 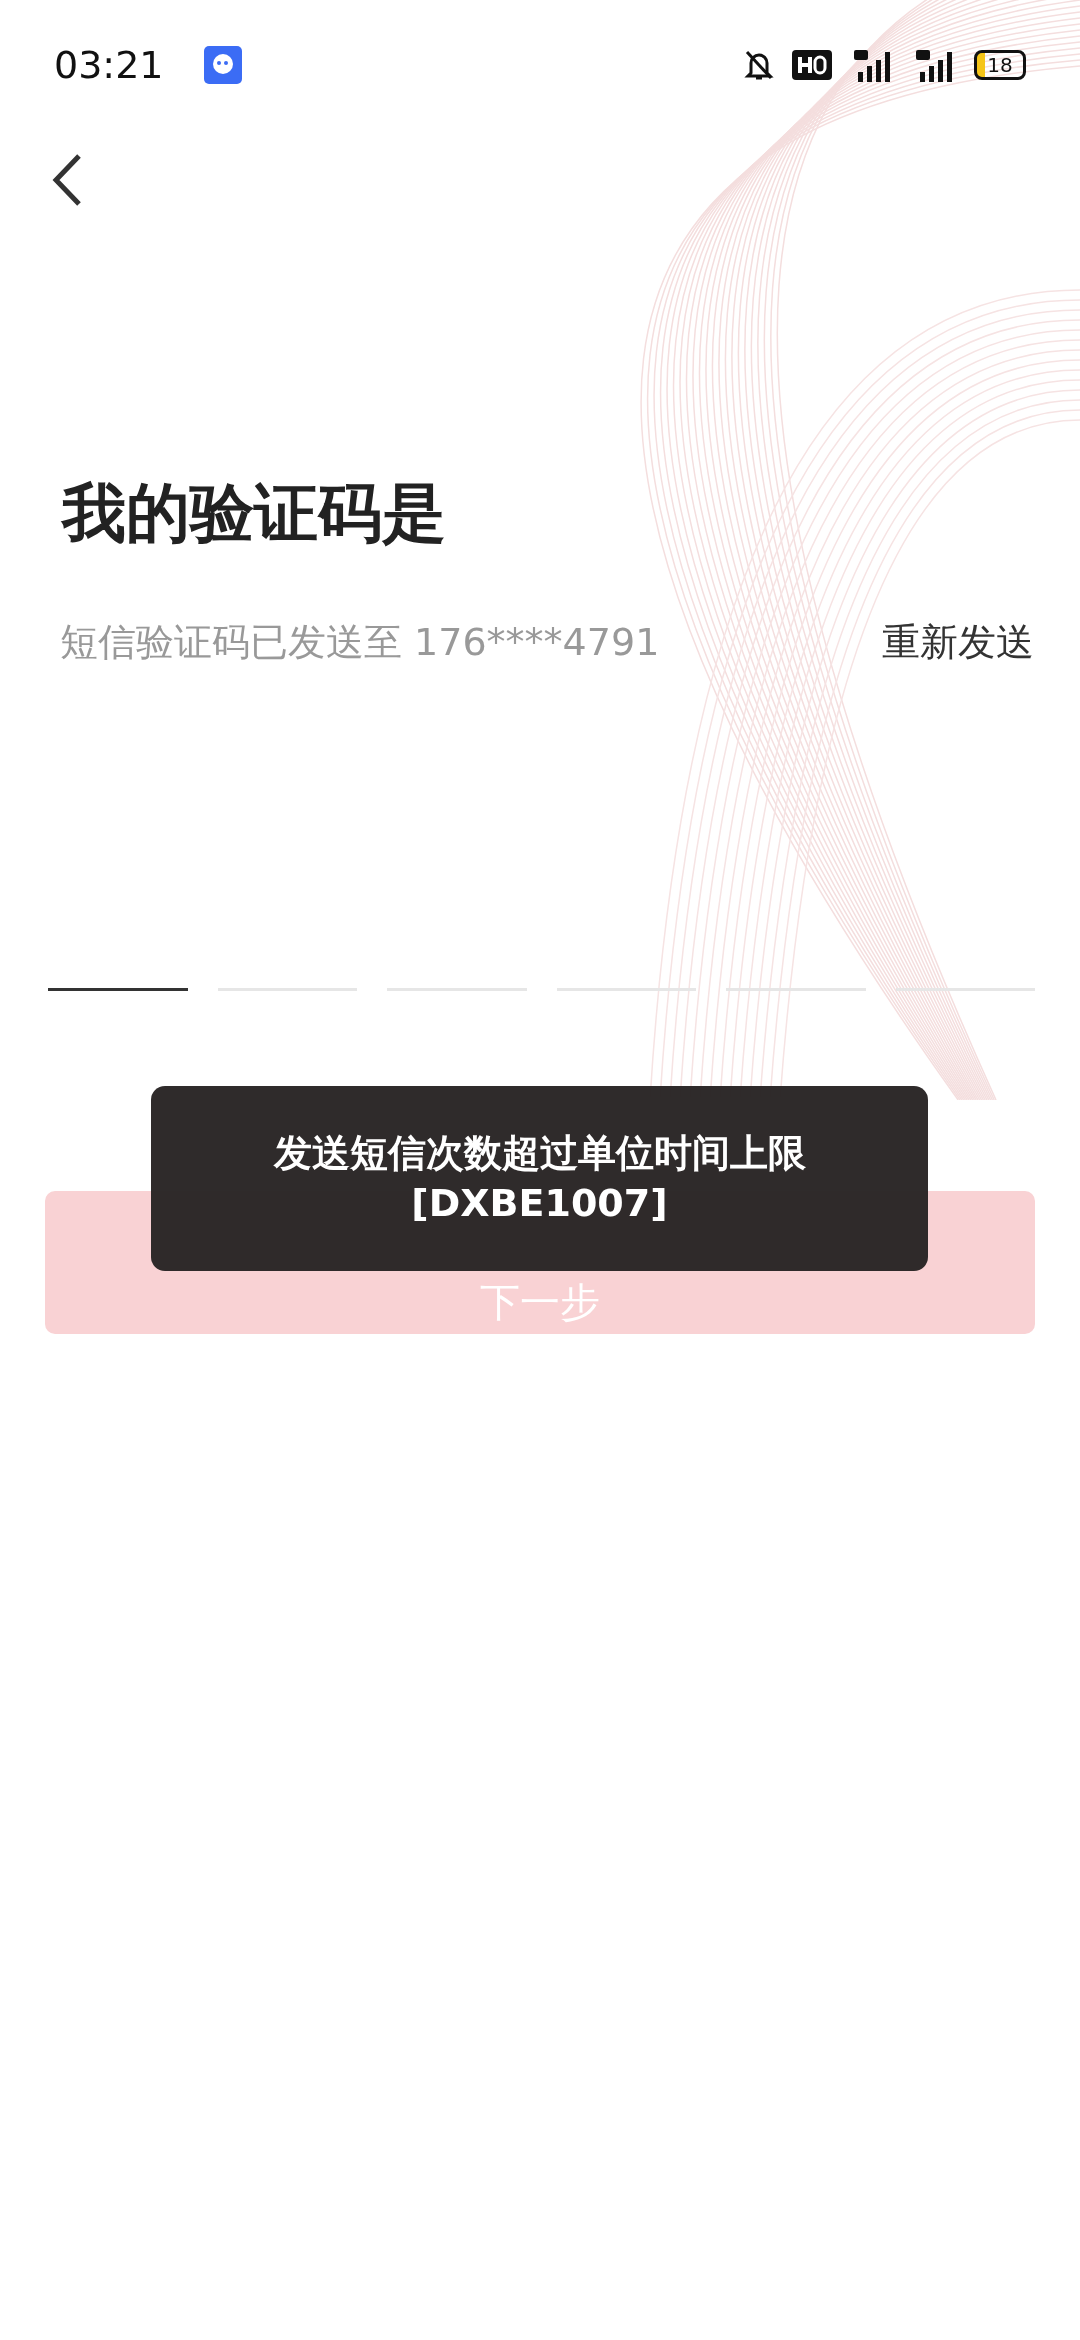 What do you see at coordinates (1000, 65) in the screenshot?
I see `battery-icon: 18` at bounding box center [1000, 65].